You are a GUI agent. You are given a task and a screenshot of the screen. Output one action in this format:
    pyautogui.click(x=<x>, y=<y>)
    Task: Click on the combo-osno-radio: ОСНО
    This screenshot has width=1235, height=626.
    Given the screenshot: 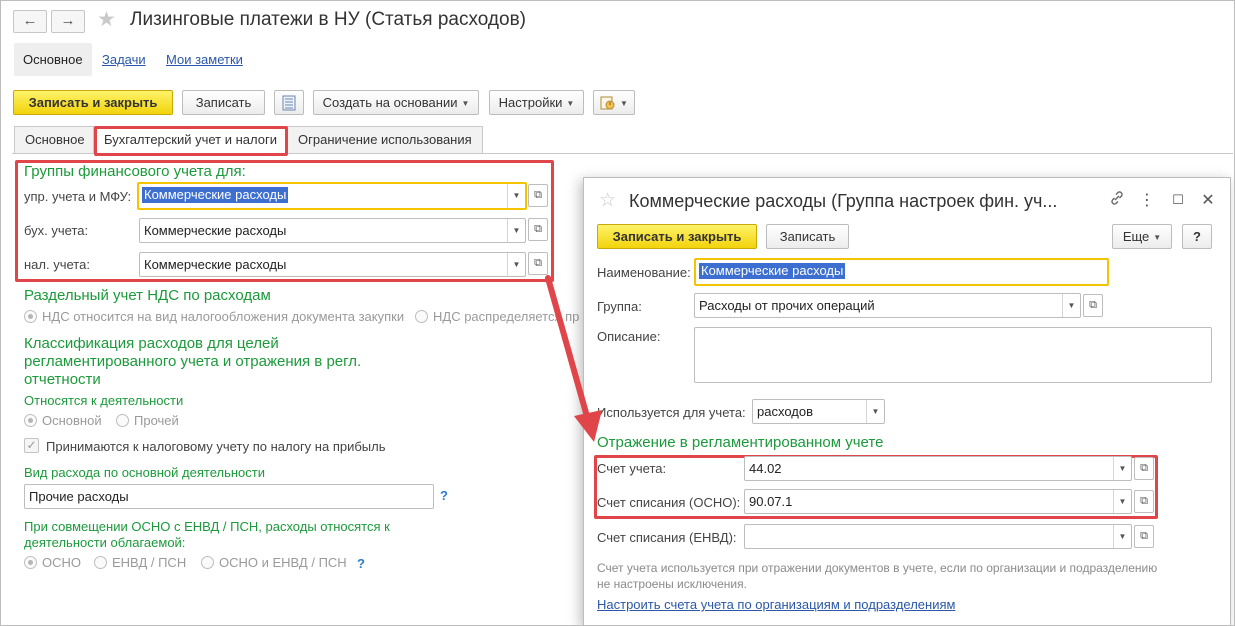 What is the action you would take?
    pyautogui.click(x=52, y=562)
    